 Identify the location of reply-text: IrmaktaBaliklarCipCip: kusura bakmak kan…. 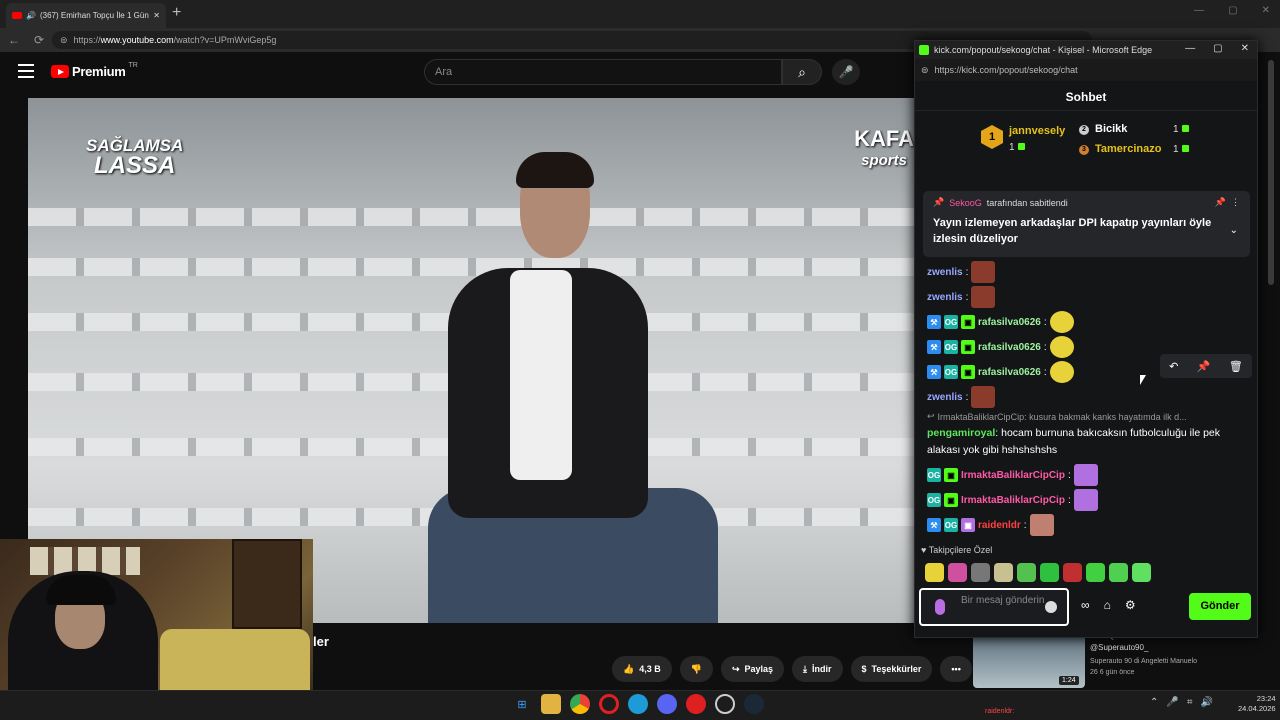
(1062, 416).